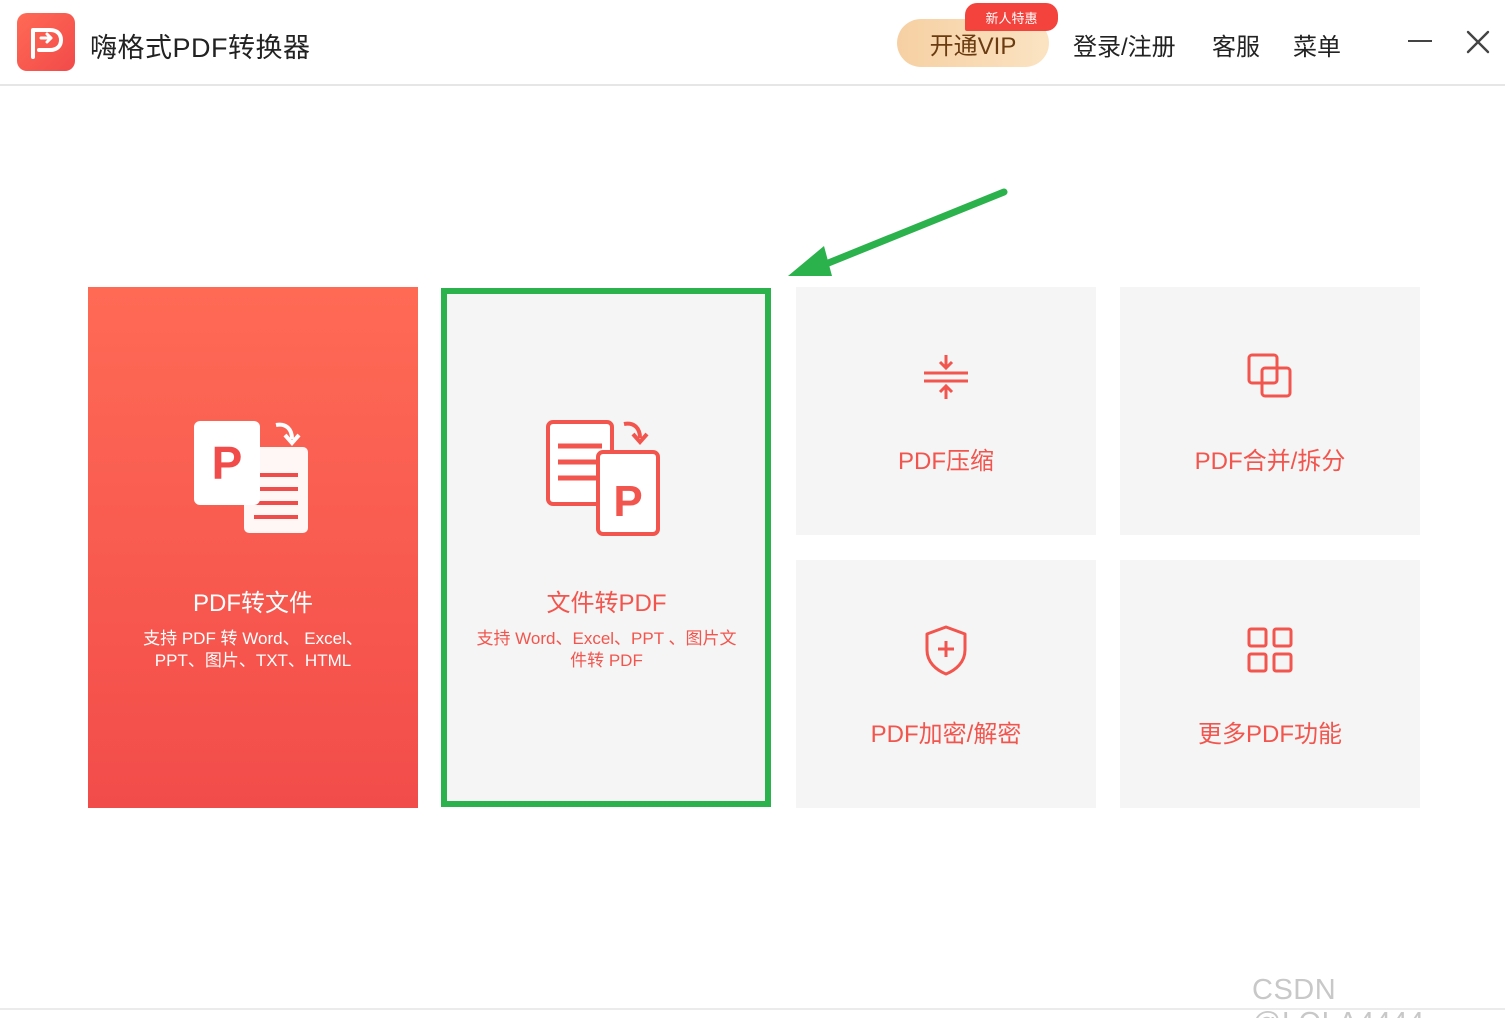  What do you see at coordinates (253, 638) in the screenshot?
I see `pdf-to-file-desc-line1: 支持 PDF 转 Word、 Excel、` at bounding box center [253, 638].